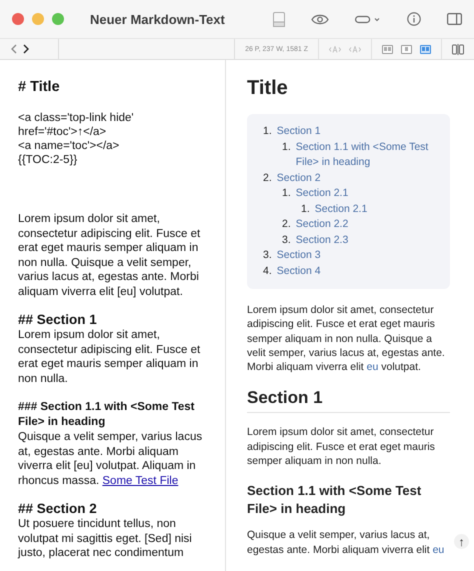 This screenshot has width=474, height=571. Describe the element at coordinates (320, 19) in the screenshot. I see `eye-icon` at that location.